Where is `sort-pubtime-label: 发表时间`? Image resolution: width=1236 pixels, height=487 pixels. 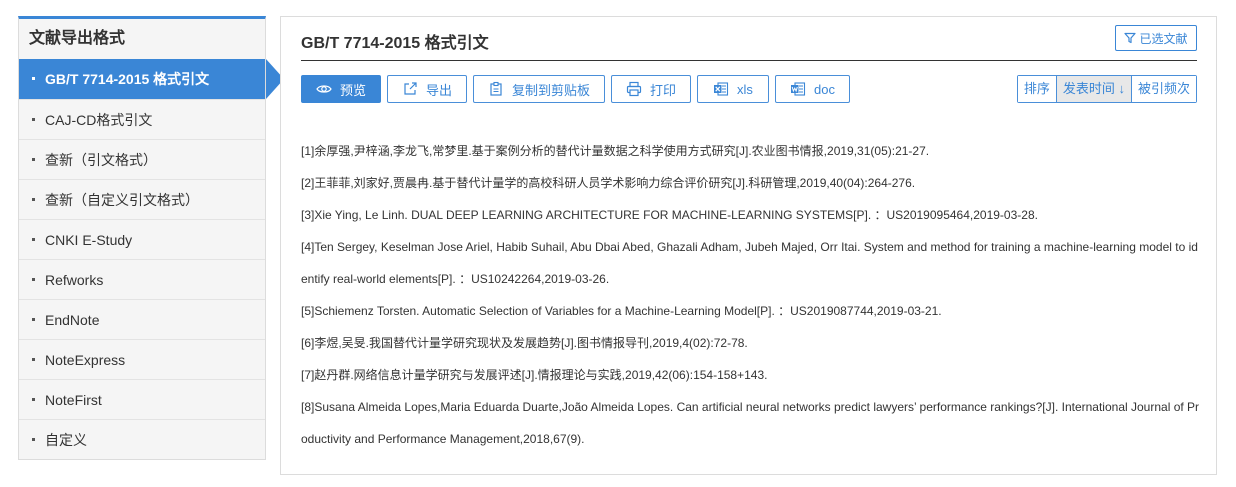
sort-pubtime-label: 发表时间 is located at coordinates (1088, 88).